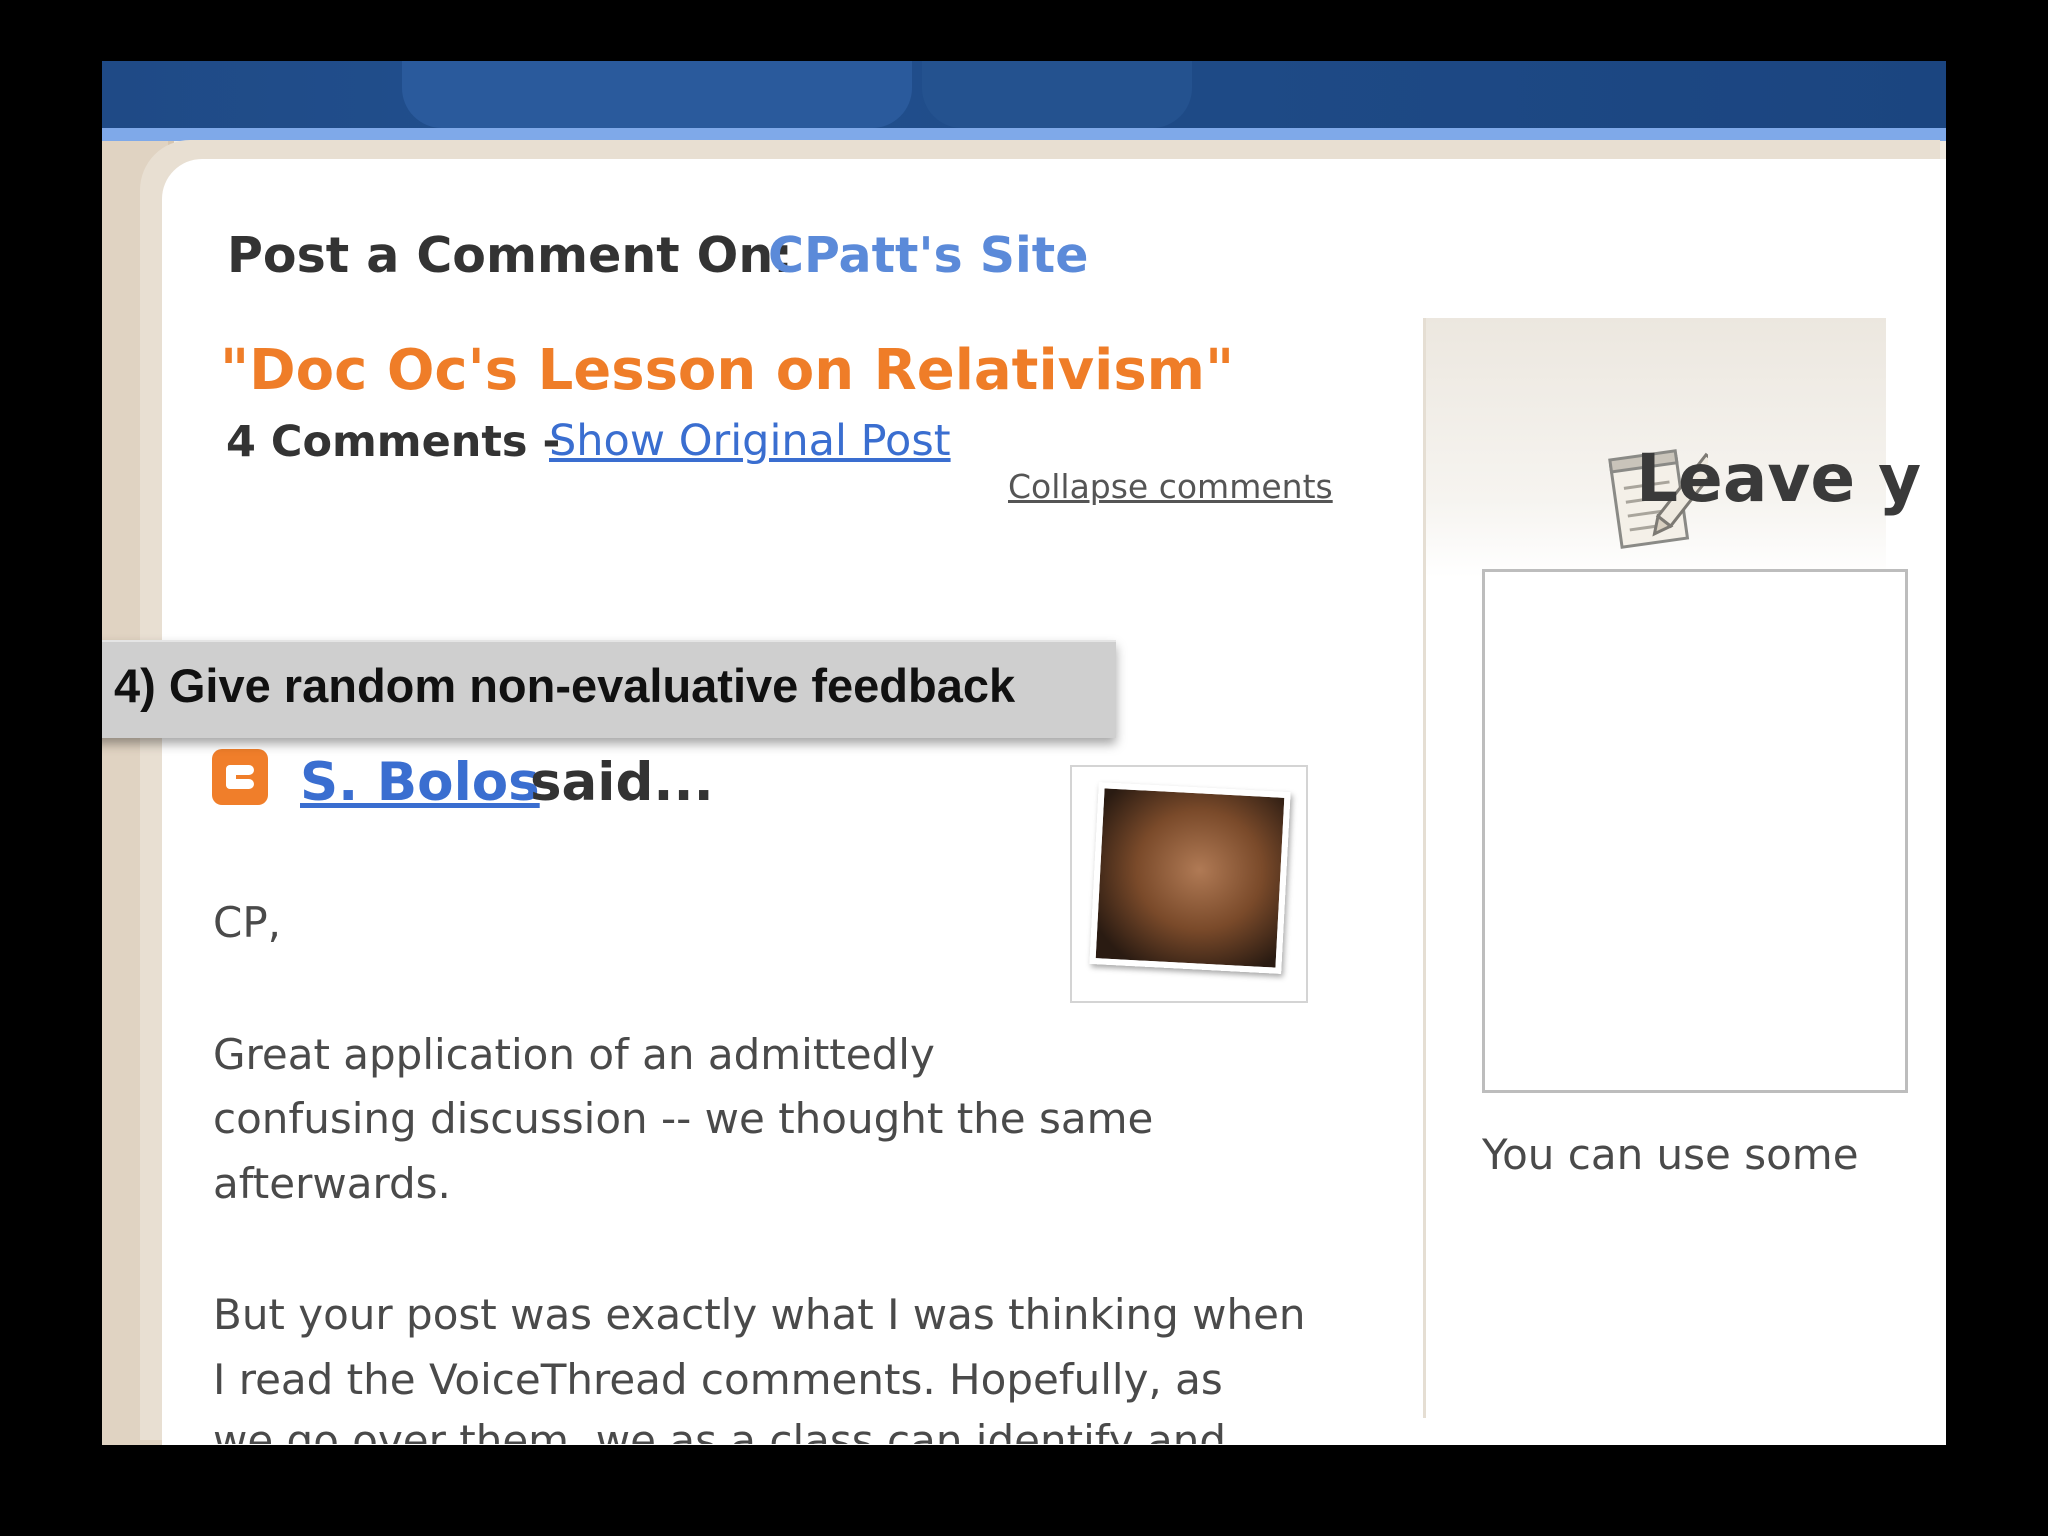  What do you see at coordinates (574, 1054) in the screenshot?
I see `comment-line: Great application of an admittedly` at bounding box center [574, 1054].